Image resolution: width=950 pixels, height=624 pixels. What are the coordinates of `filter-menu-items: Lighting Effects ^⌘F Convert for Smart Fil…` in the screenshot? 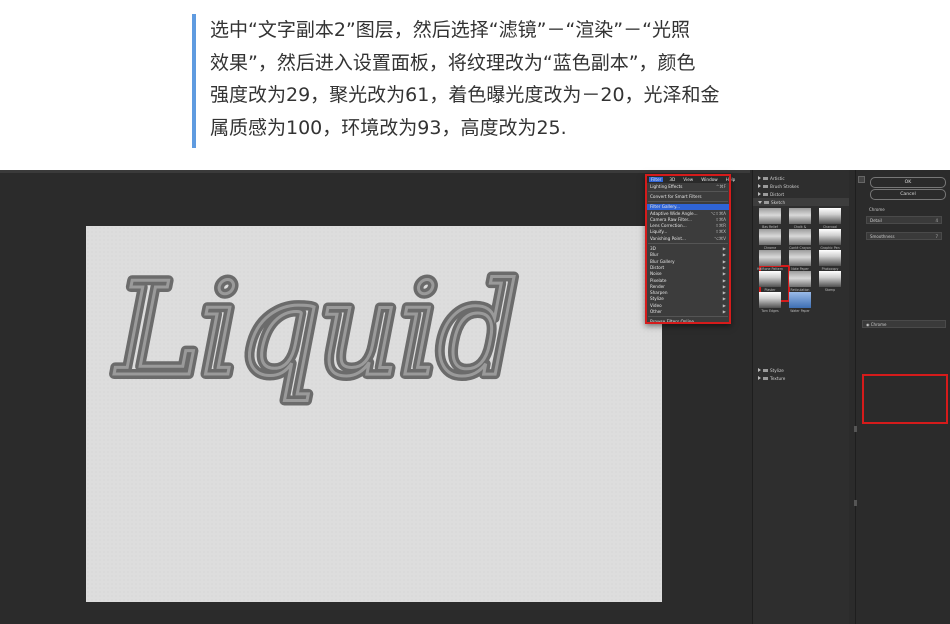 It's located at (688, 254).